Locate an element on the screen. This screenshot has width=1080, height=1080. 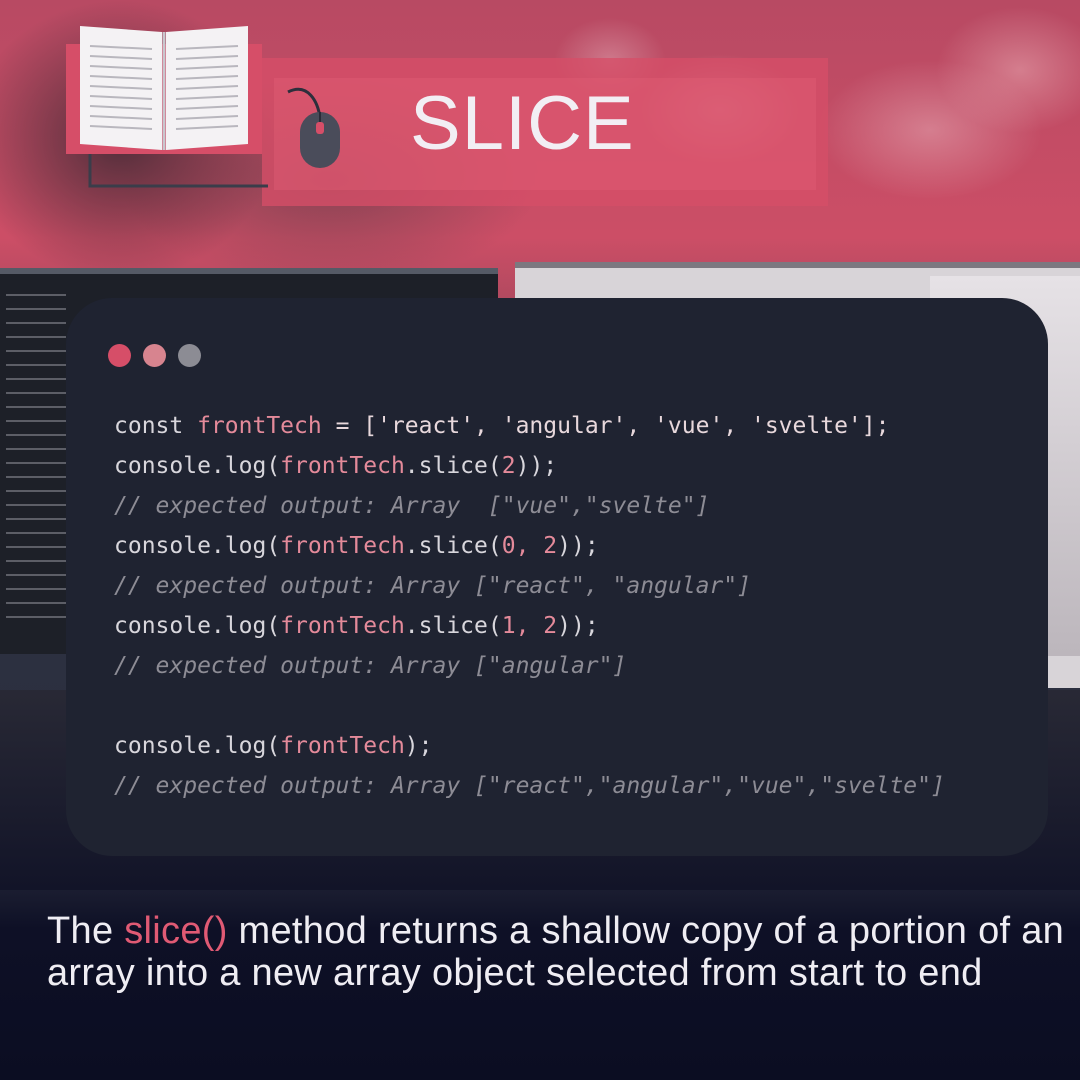
code-line: console.log(frontTech.slice(2)); is located at coordinates (571, 466).